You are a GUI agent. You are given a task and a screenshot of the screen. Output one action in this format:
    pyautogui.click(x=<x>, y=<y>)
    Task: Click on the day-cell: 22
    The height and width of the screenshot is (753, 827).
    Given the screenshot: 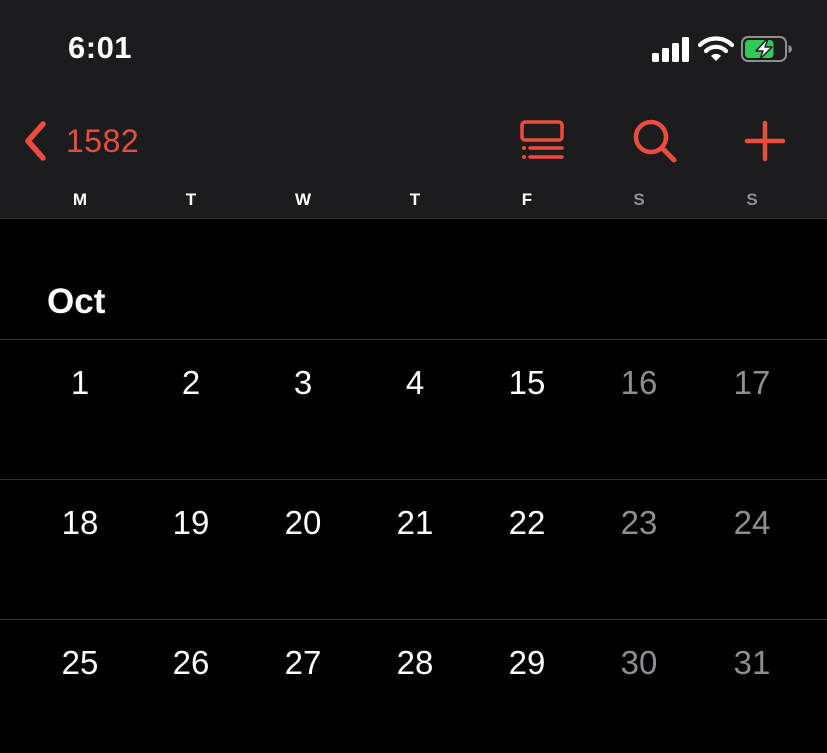 What is the action you would take?
    pyautogui.click(x=527, y=523)
    